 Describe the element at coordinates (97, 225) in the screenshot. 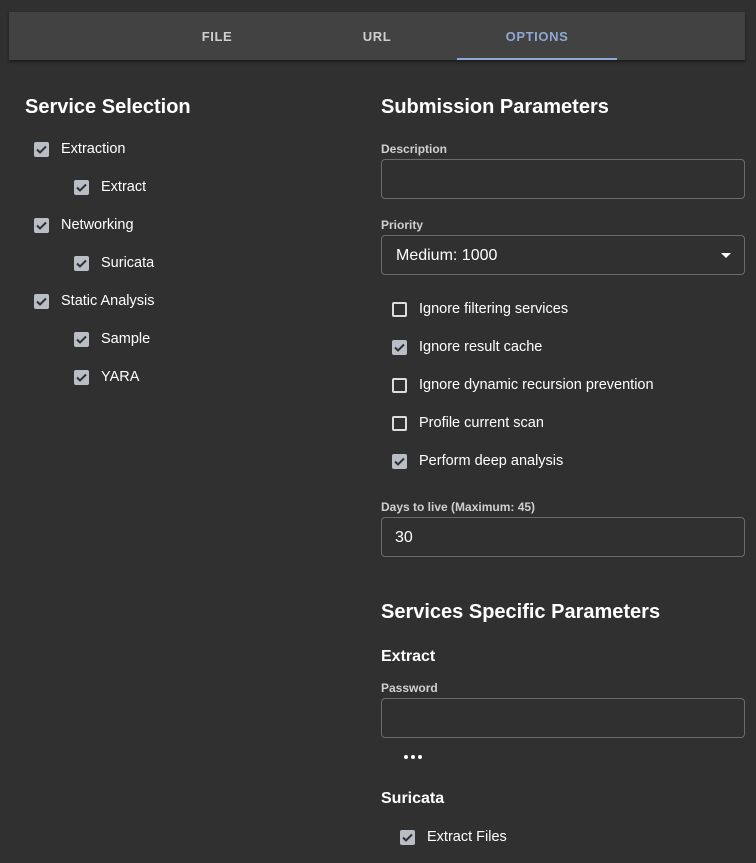

I see `service-group-label: Networking` at that location.